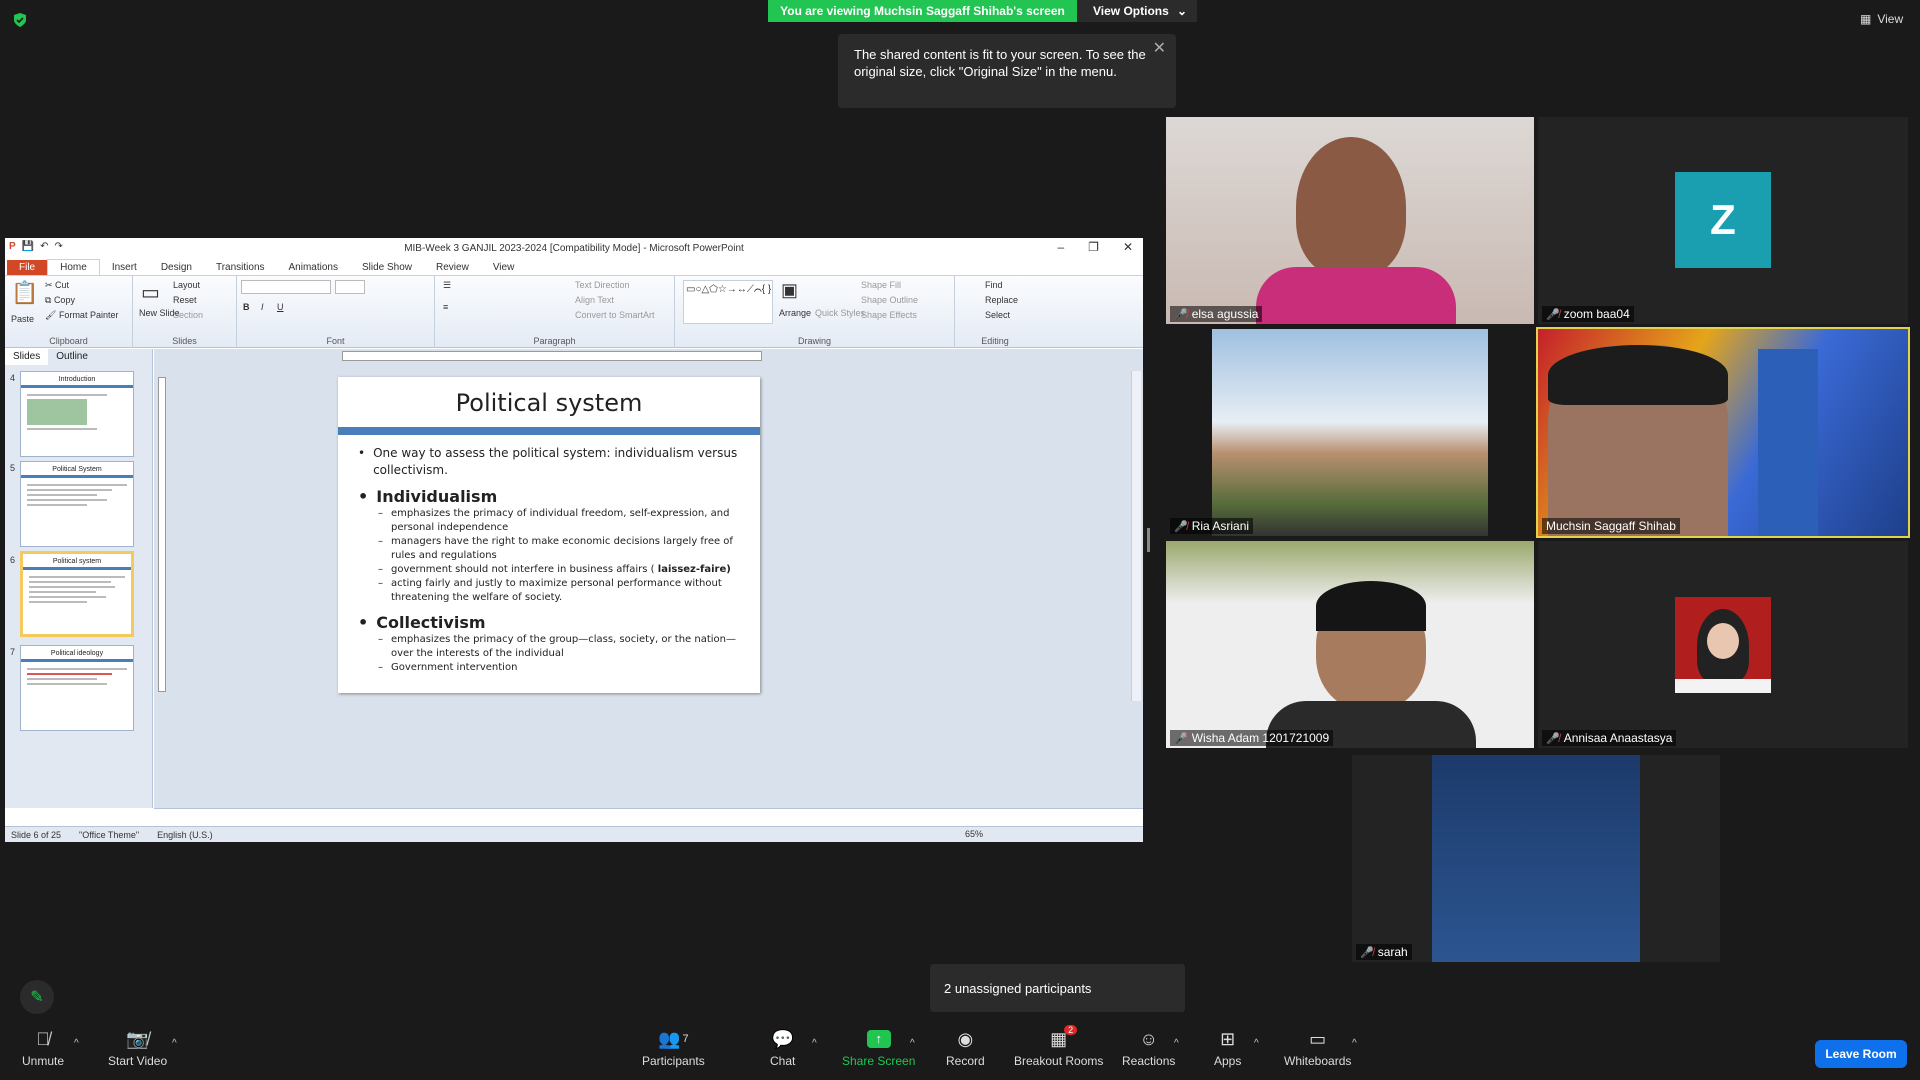  I want to click on tab-transitions: Transitions, so click(240, 267).